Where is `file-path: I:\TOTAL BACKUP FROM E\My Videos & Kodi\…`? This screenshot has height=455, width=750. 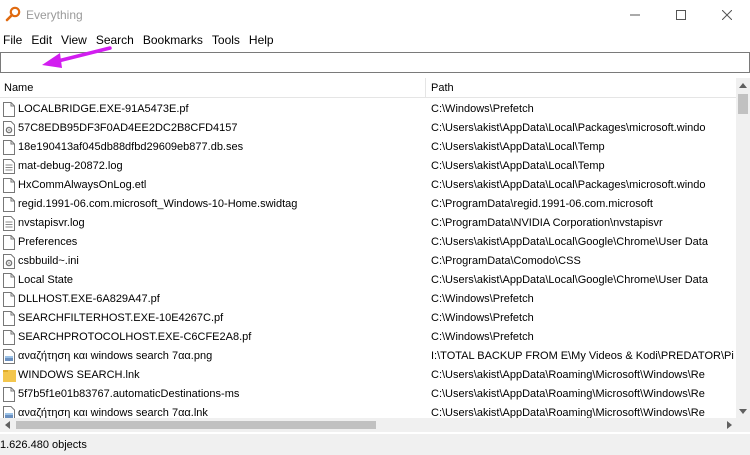
file-path: I:\TOTAL BACKUP FROM E\My Videos & Kodi\… is located at coordinates (582, 356).